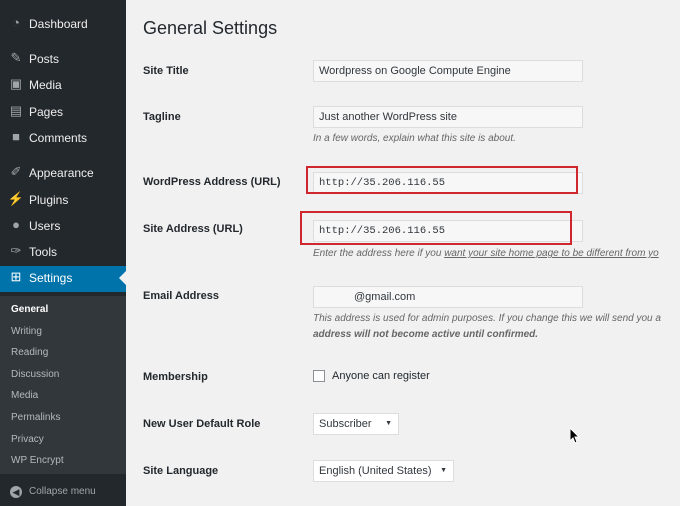 The height and width of the screenshot is (506, 680). What do you see at coordinates (193, 229) in the screenshot?
I see `site-address-label: Site Address (URL)` at bounding box center [193, 229].